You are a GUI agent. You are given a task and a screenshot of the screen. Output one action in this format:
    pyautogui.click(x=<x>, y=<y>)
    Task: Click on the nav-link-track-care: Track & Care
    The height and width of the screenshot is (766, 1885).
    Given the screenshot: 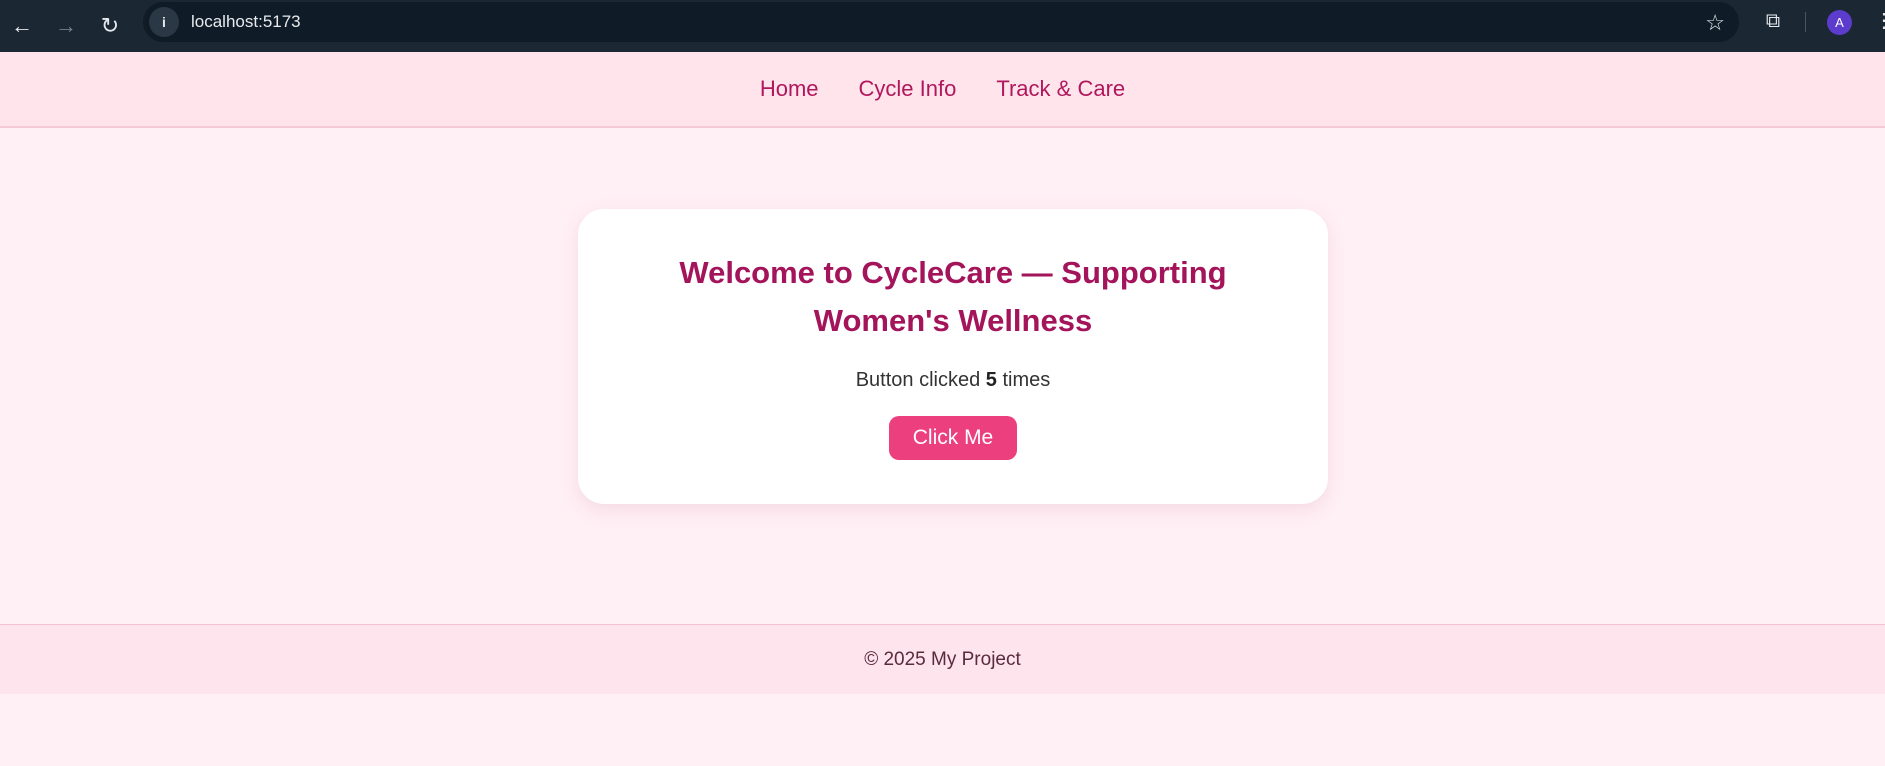 What is the action you would take?
    pyautogui.click(x=1060, y=89)
    